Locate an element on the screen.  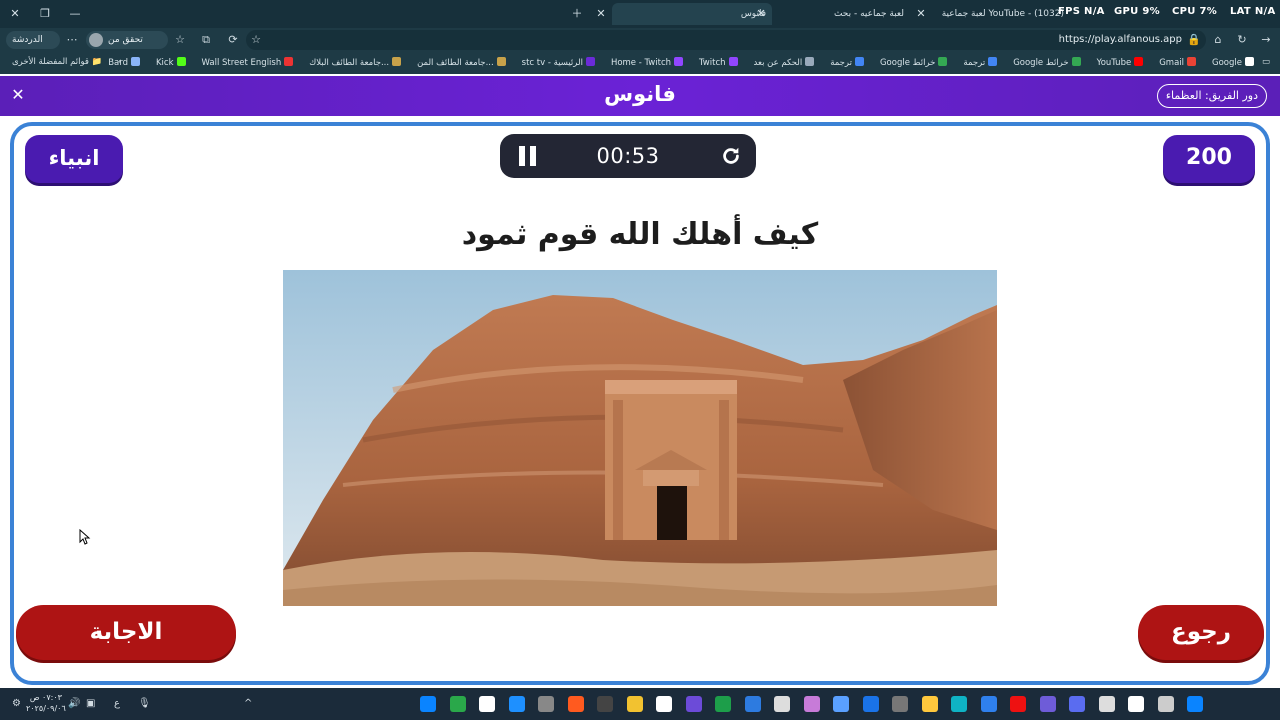
whatsapp-icon is located at coordinates (1165, 704).